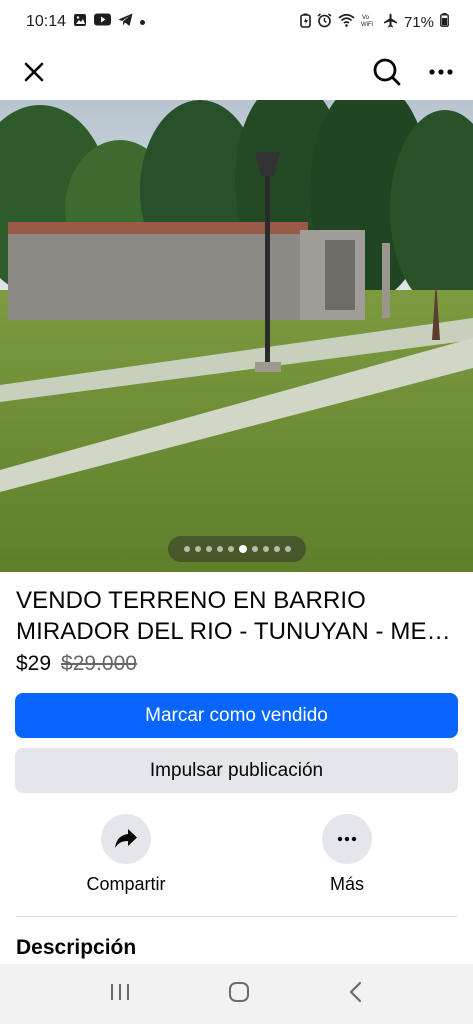 This screenshot has width=473, height=1024. I want to click on image-icon, so click(80, 22).